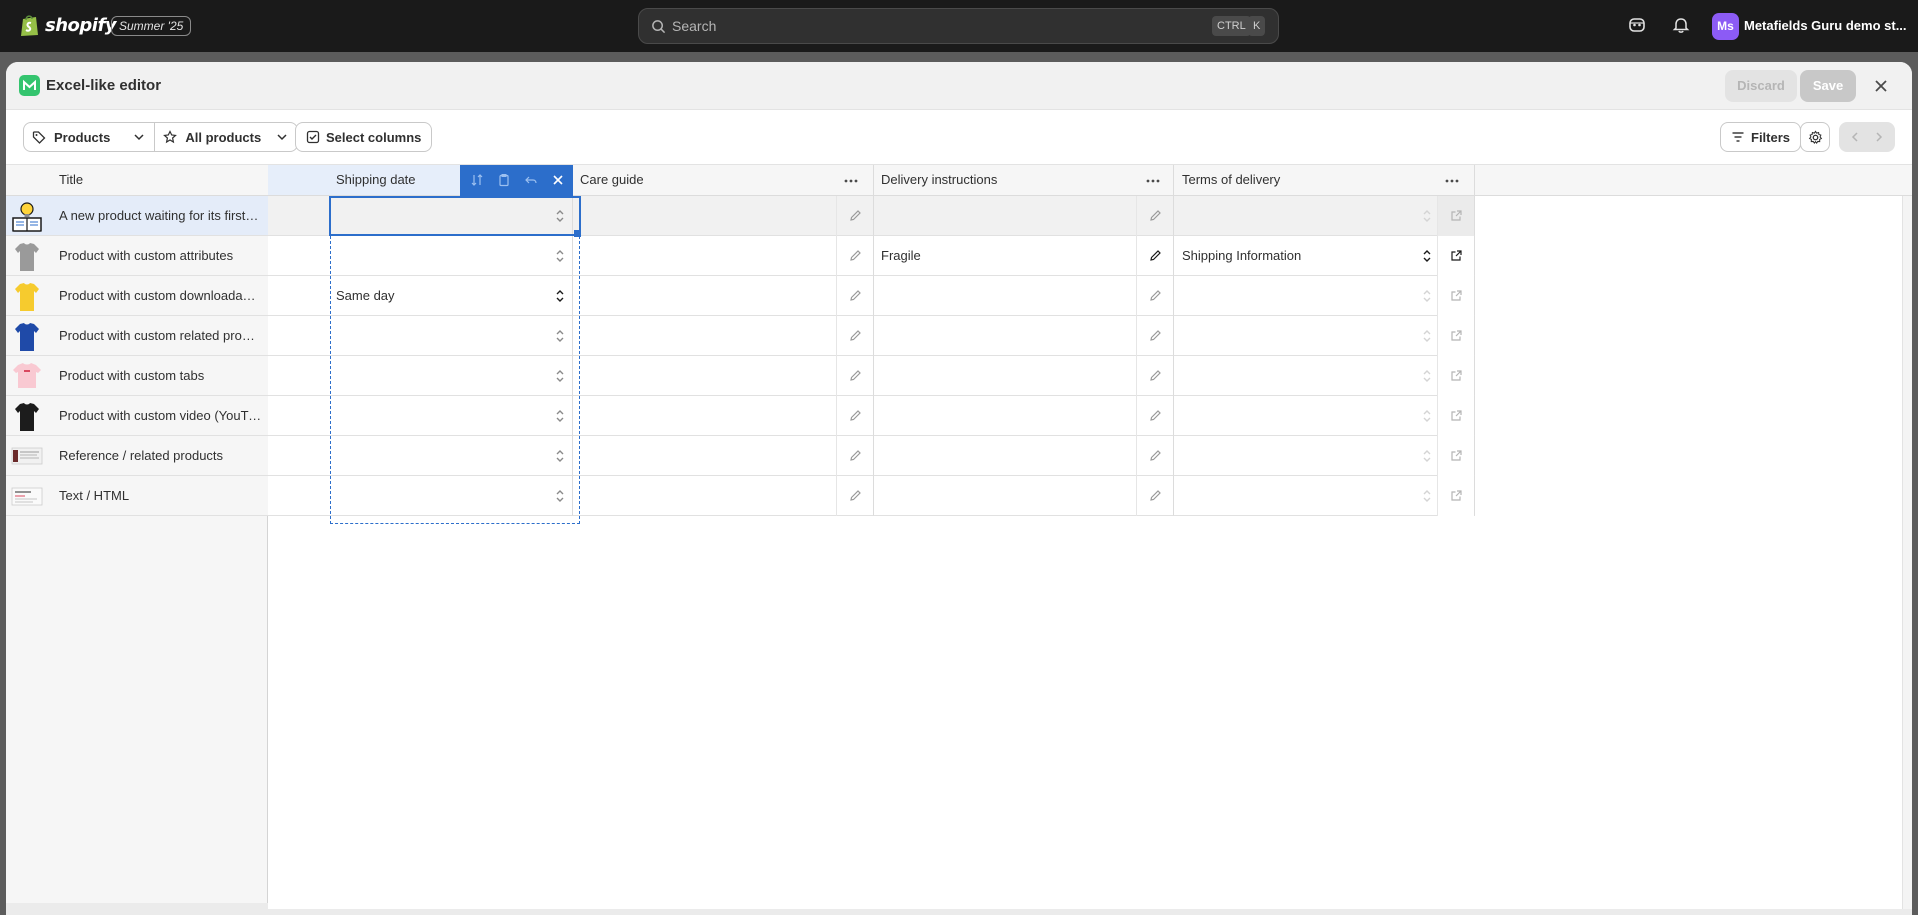 The height and width of the screenshot is (915, 1918). I want to click on clipboard-icon, so click(504, 180).